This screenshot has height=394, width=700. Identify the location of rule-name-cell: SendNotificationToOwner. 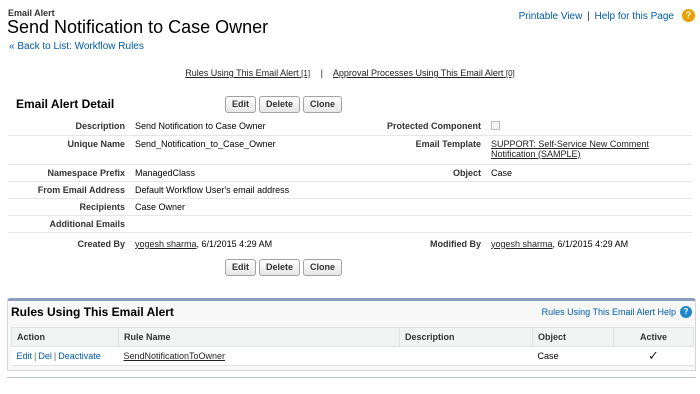
(259, 356).